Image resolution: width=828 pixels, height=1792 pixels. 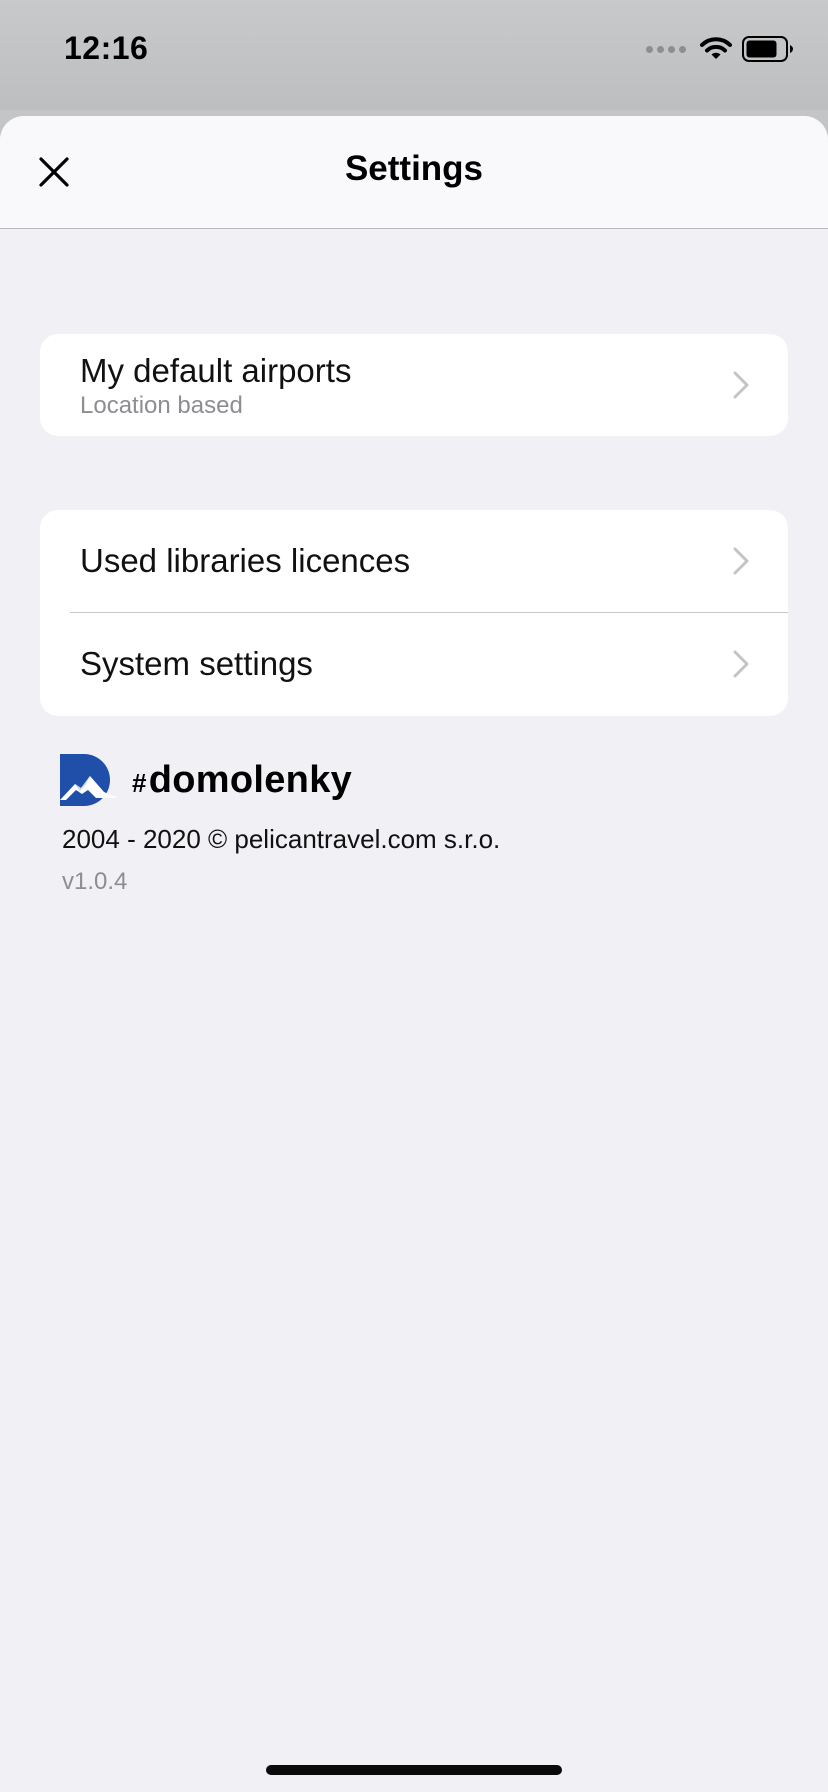 I want to click on copyright-text: 2004 - 2020 © pelicantravel.com s.r.o., so click(x=281, y=839).